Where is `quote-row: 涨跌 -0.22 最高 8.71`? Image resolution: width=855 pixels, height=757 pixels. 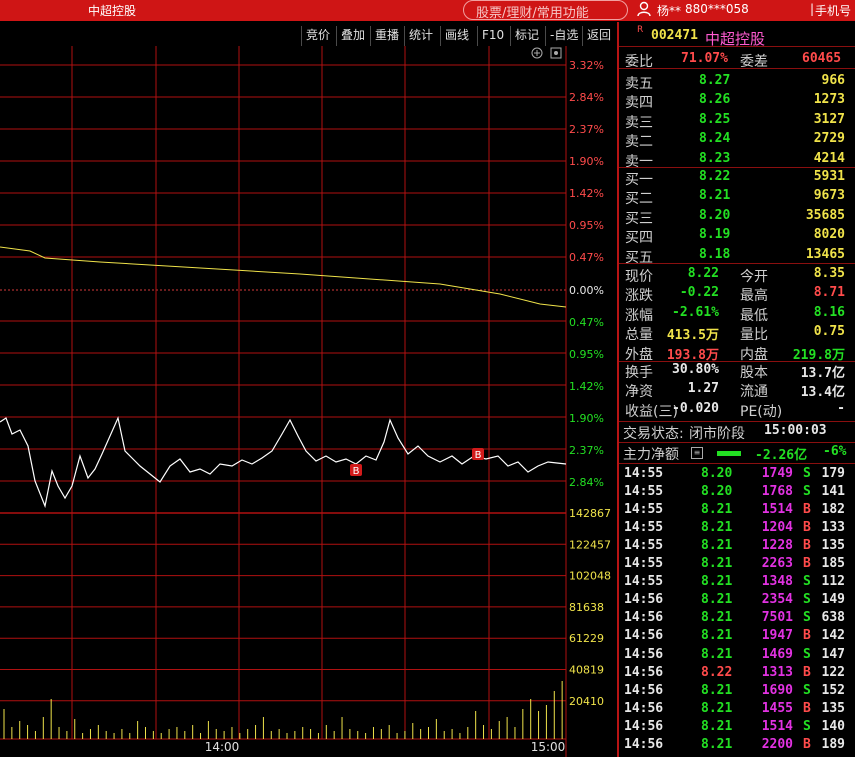 quote-row: 涨跌 -0.22 最高 8.71 is located at coordinates (737, 294).